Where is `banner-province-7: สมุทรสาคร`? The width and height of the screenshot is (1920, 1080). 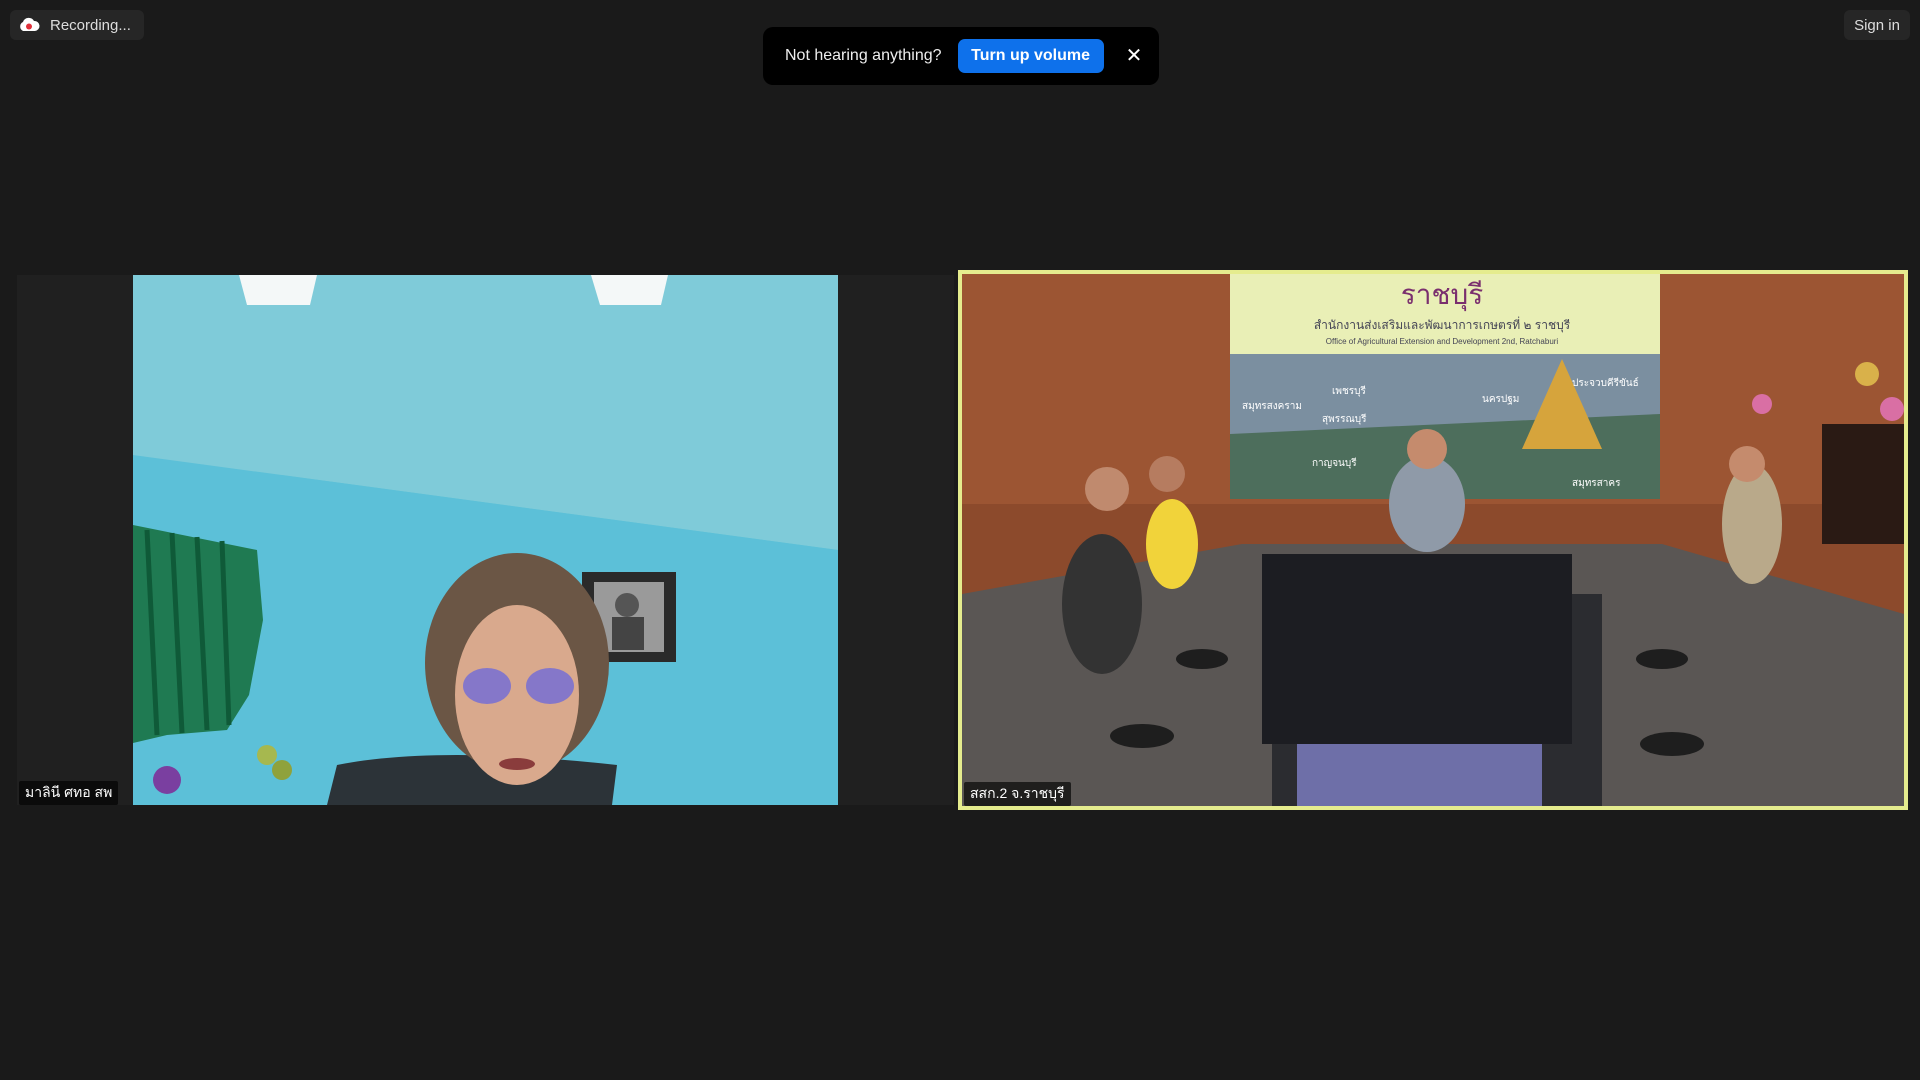
banner-province-7: สมุทรสาคร is located at coordinates (1596, 483).